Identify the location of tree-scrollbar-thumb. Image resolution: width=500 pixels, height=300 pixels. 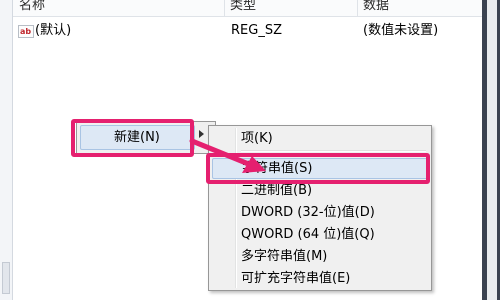
(6, 278).